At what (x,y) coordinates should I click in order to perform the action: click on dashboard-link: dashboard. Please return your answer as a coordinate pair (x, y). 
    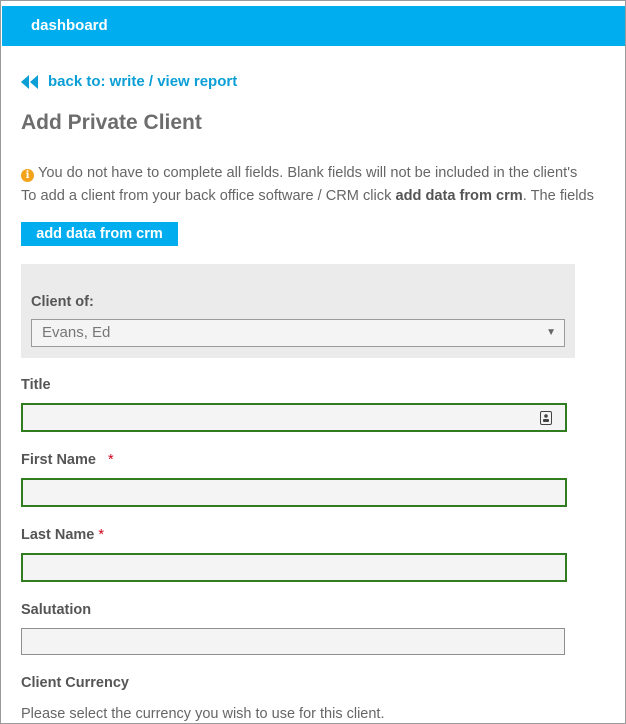
    Looking at the image, I should click on (69, 25).